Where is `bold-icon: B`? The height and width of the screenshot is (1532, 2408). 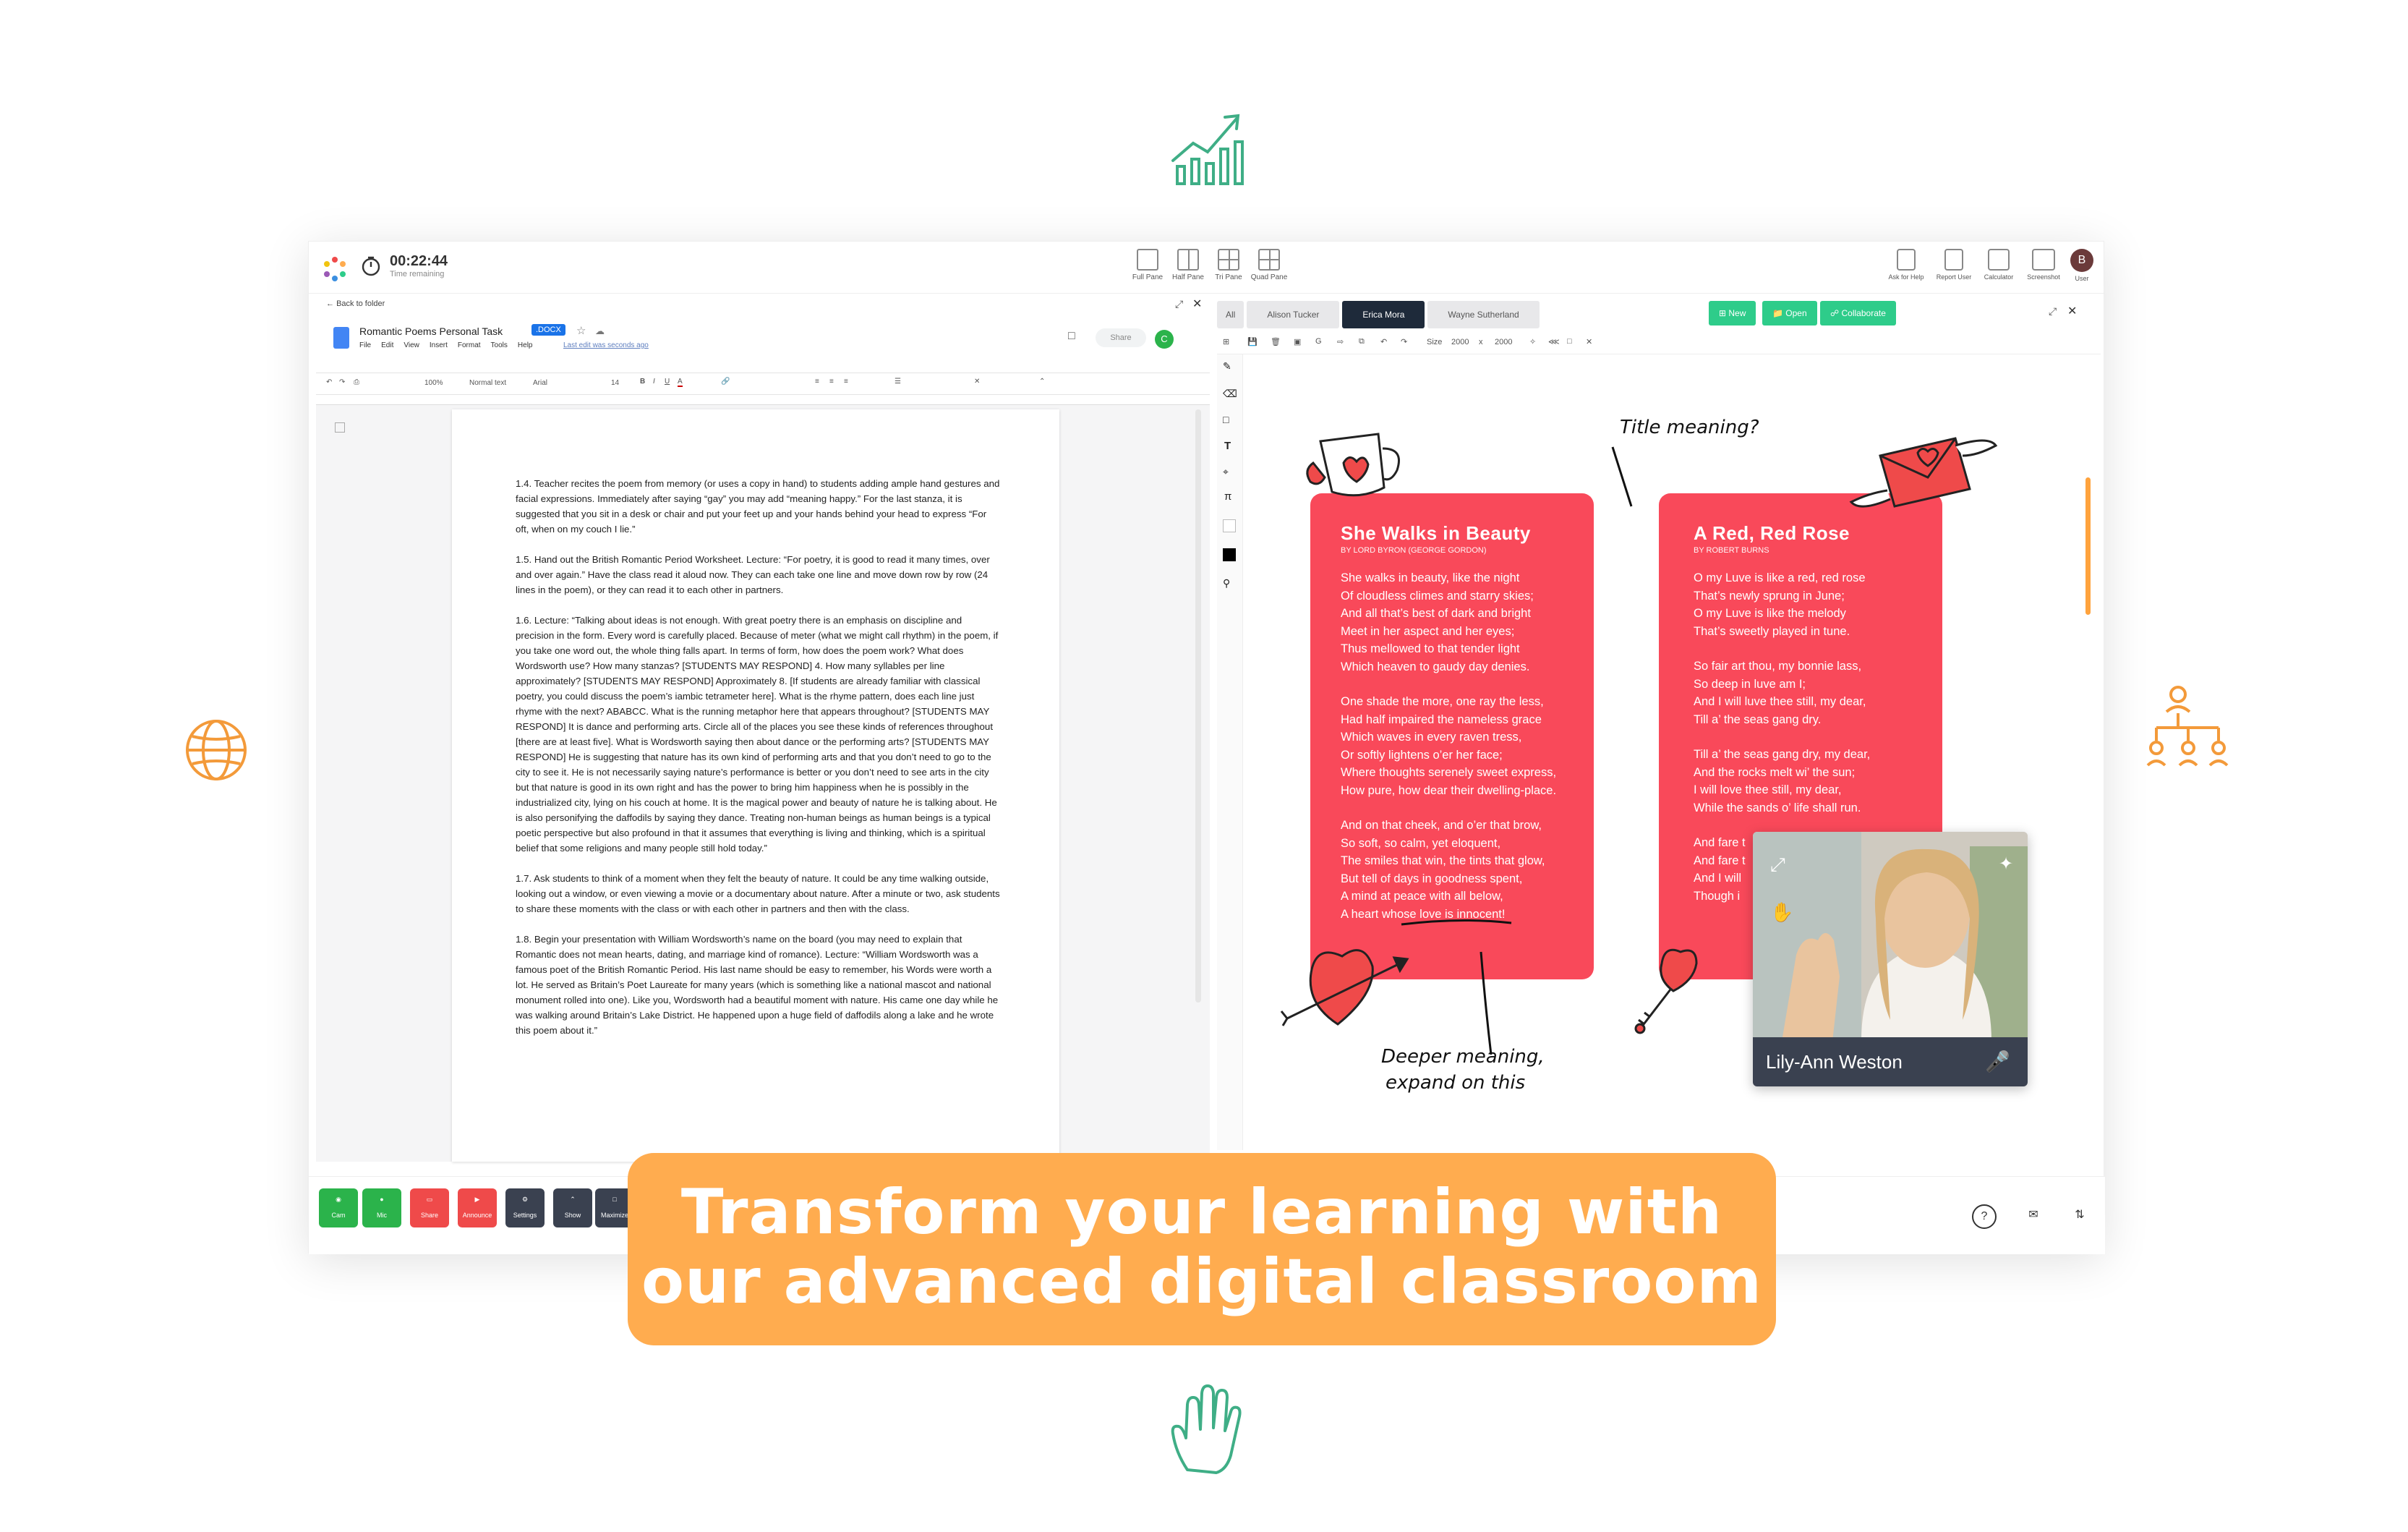
bold-icon: B is located at coordinates (642, 382).